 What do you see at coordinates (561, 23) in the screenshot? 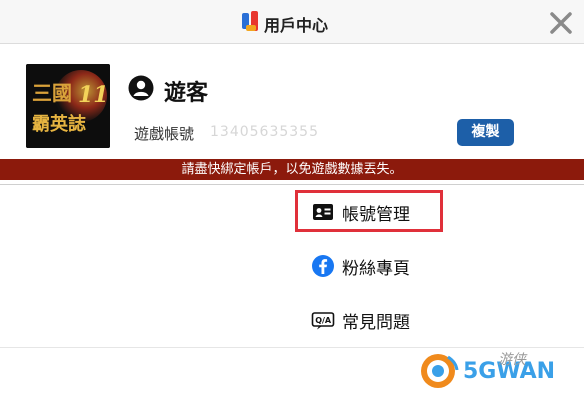
I see `close-icon` at bounding box center [561, 23].